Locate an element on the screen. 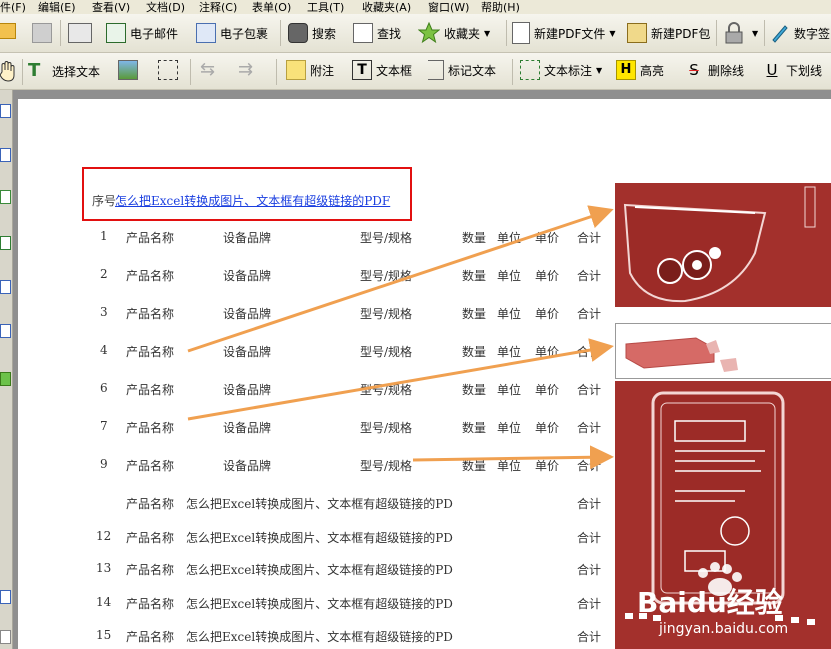 The width and height of the screenshot is (831, 649). row-number: 2 is located at coordinates (104, 274).